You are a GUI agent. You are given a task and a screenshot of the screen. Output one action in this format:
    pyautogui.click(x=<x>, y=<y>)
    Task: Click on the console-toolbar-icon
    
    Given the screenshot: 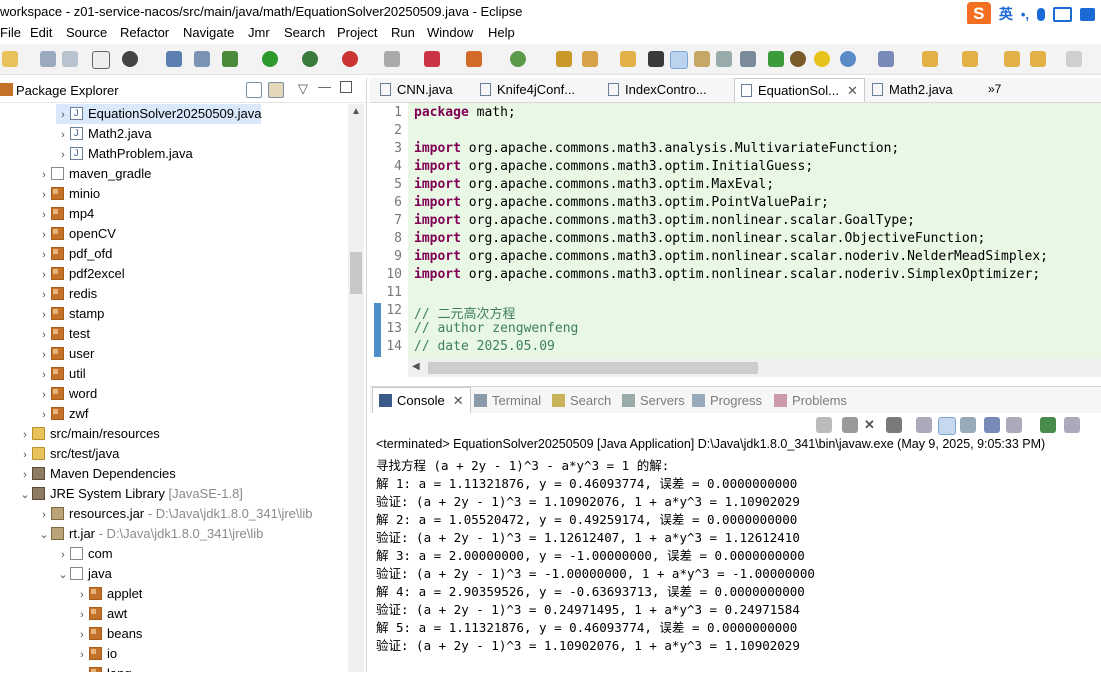 What is the action you would take?
    pyautogui.click(x=174, y=59)
    